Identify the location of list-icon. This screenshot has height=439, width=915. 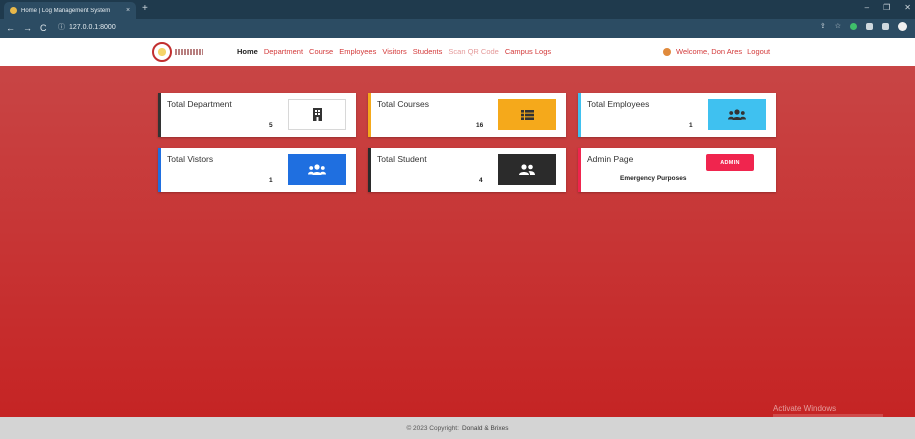
(527, 114).